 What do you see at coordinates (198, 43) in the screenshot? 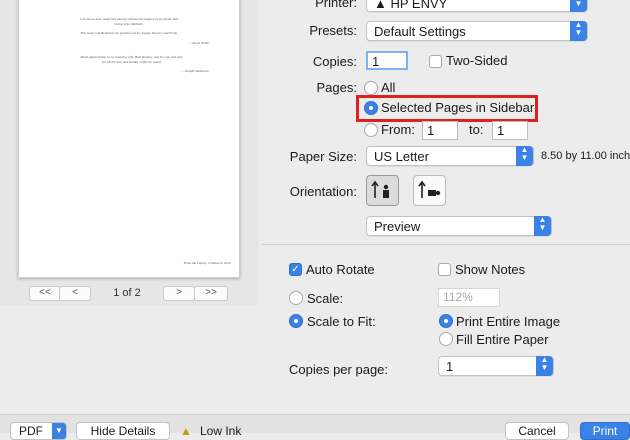
I see `page-line: — Kevin White` at bounding box center [198, 43].